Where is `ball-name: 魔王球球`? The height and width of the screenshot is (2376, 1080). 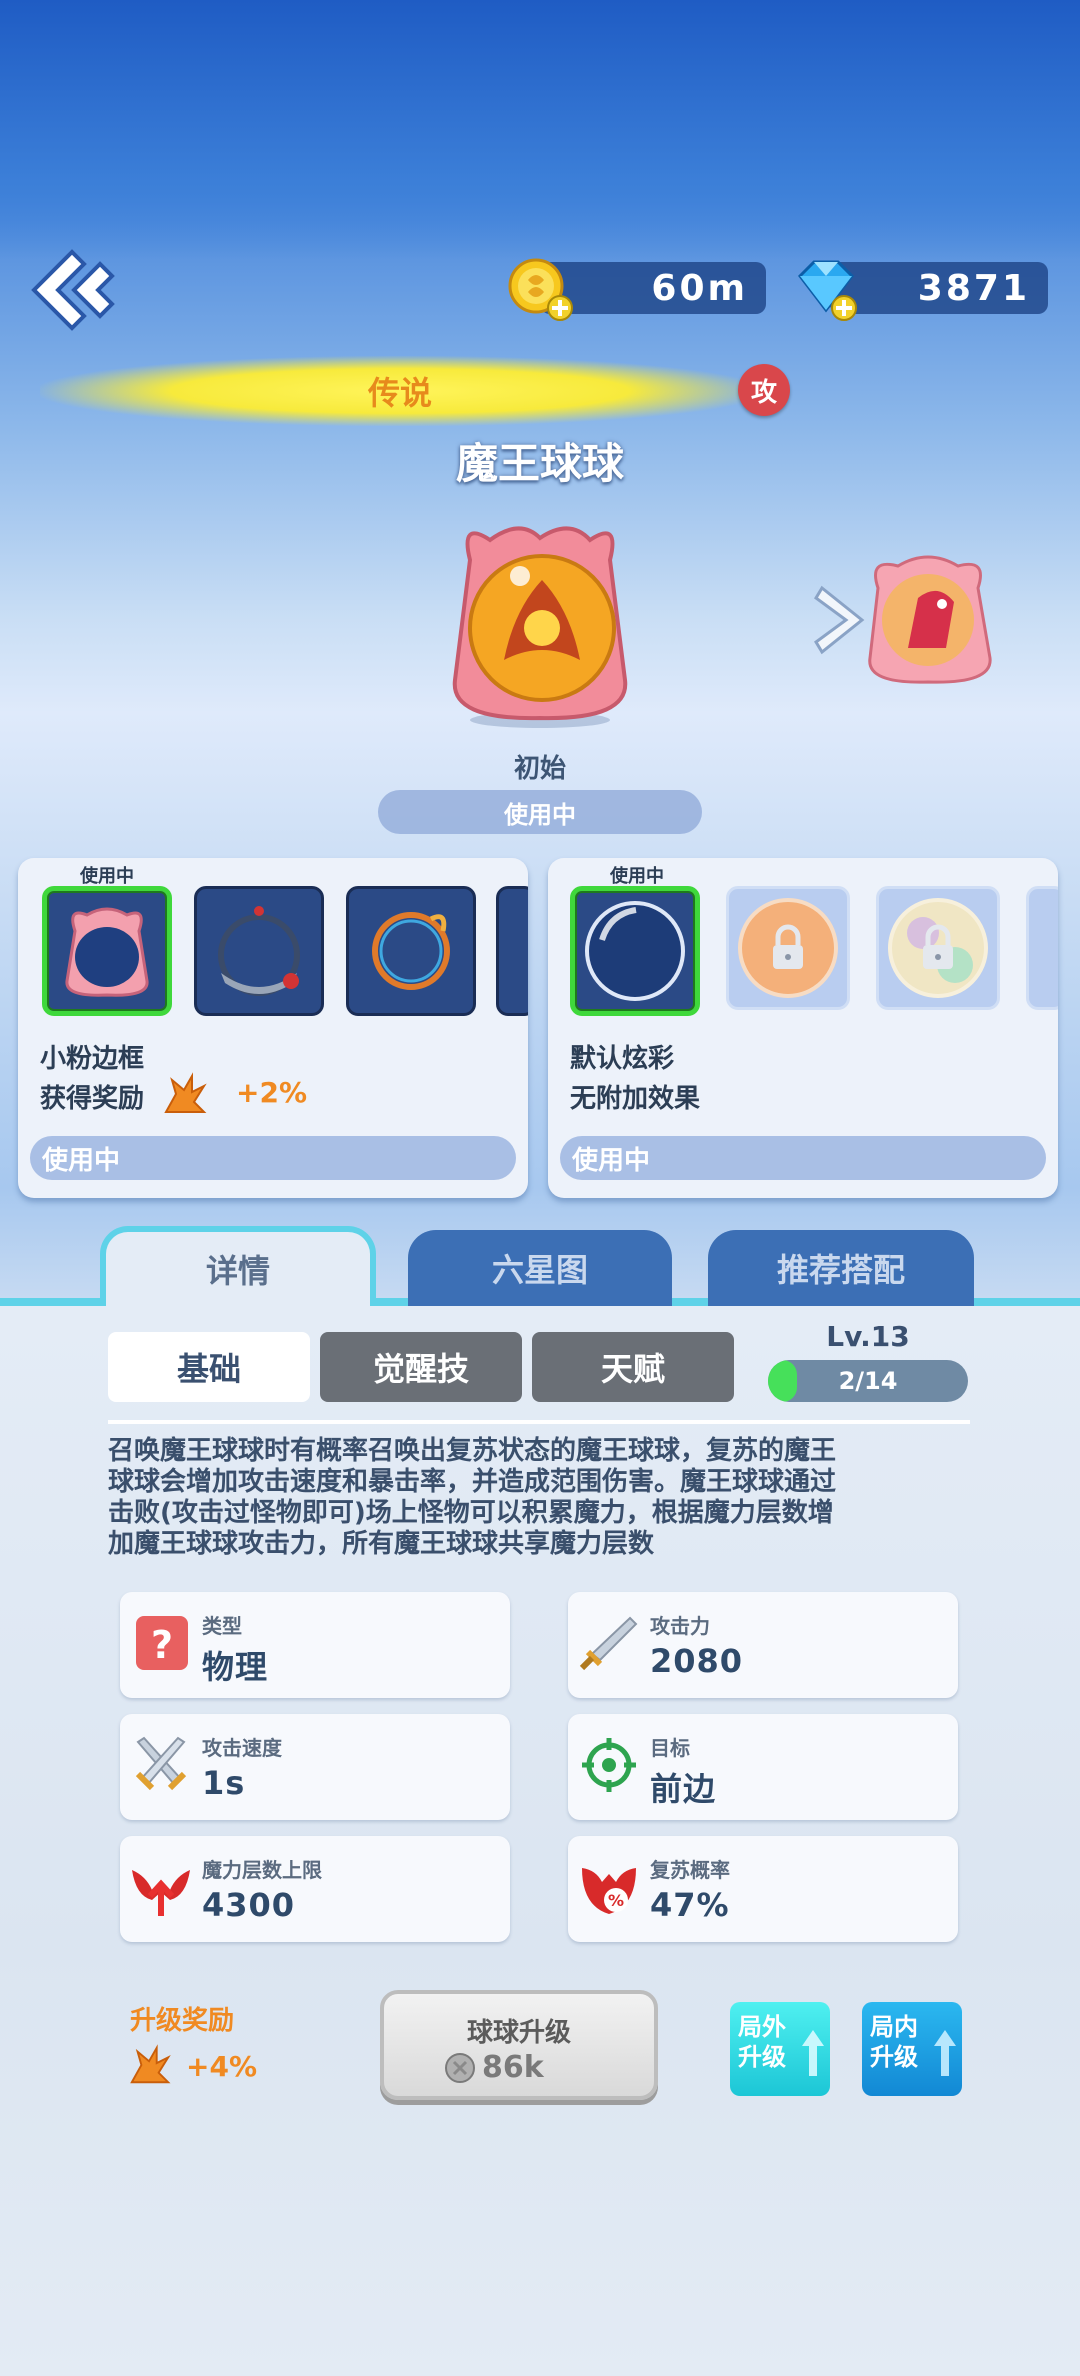
ball-name: 魔王球球 is located at coordinates (539, 463).